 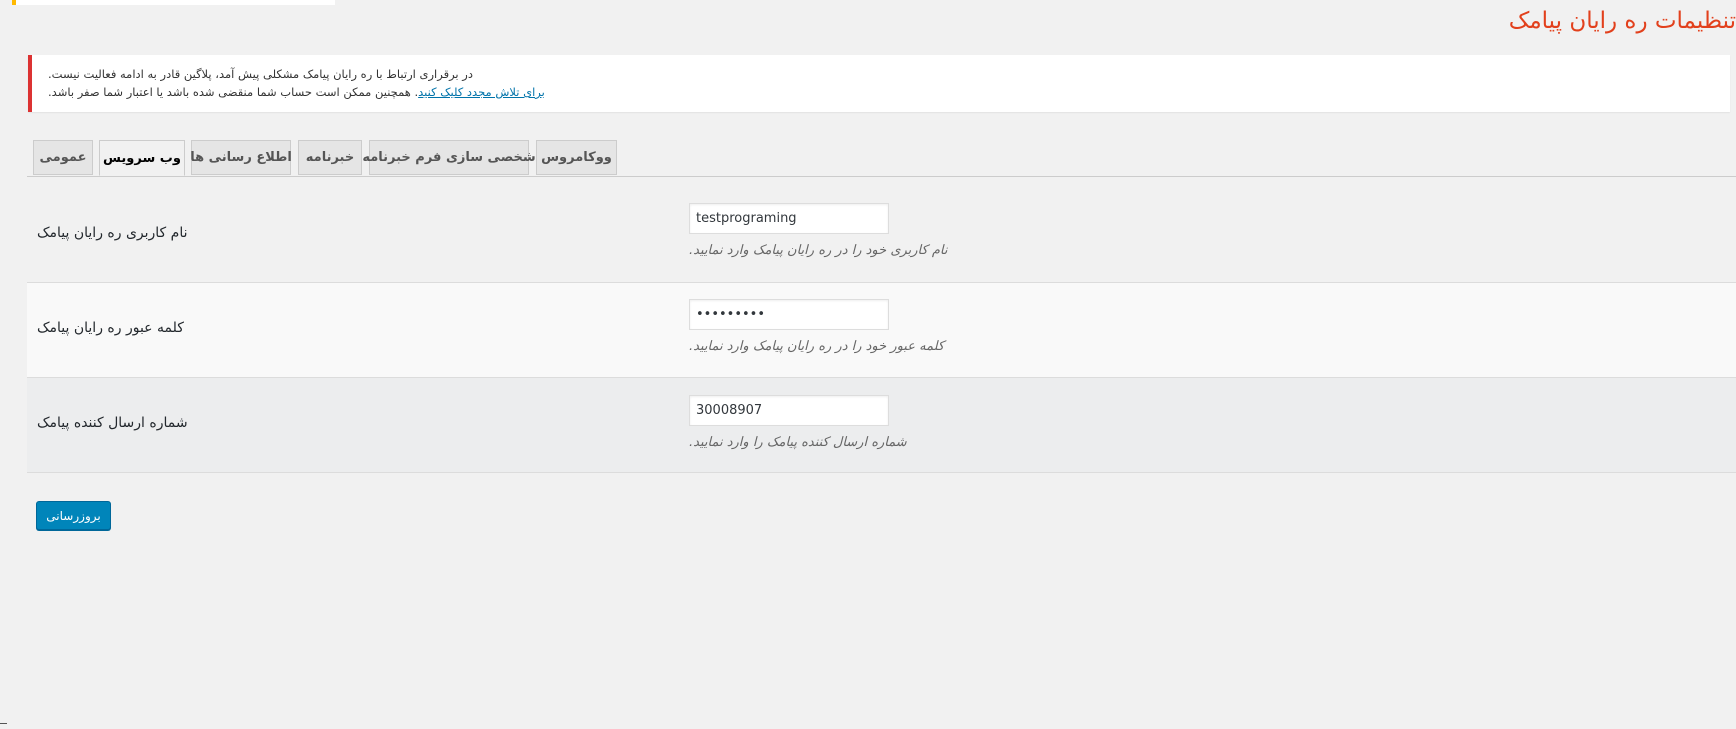 I want to click on username-label: نام کاربری ره رایان پیامک, so click(x=112, y=233).